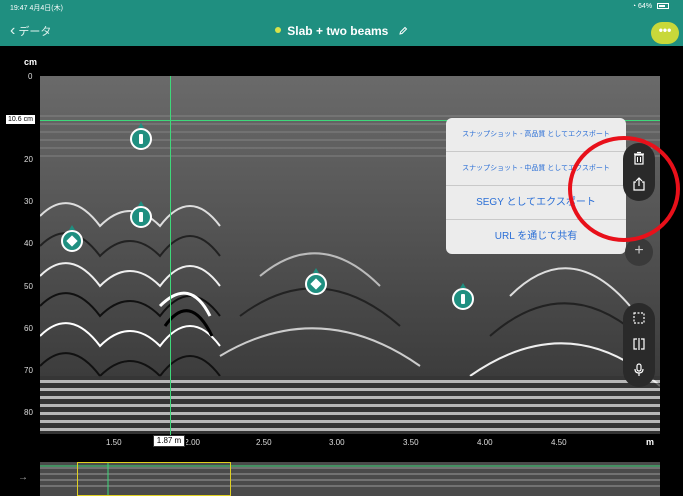 The image size is (683, 496). What do you see at coordinates (28, 201) in the screenshot?
I see `depth-tick: 30` at bounding box center [28, 201].